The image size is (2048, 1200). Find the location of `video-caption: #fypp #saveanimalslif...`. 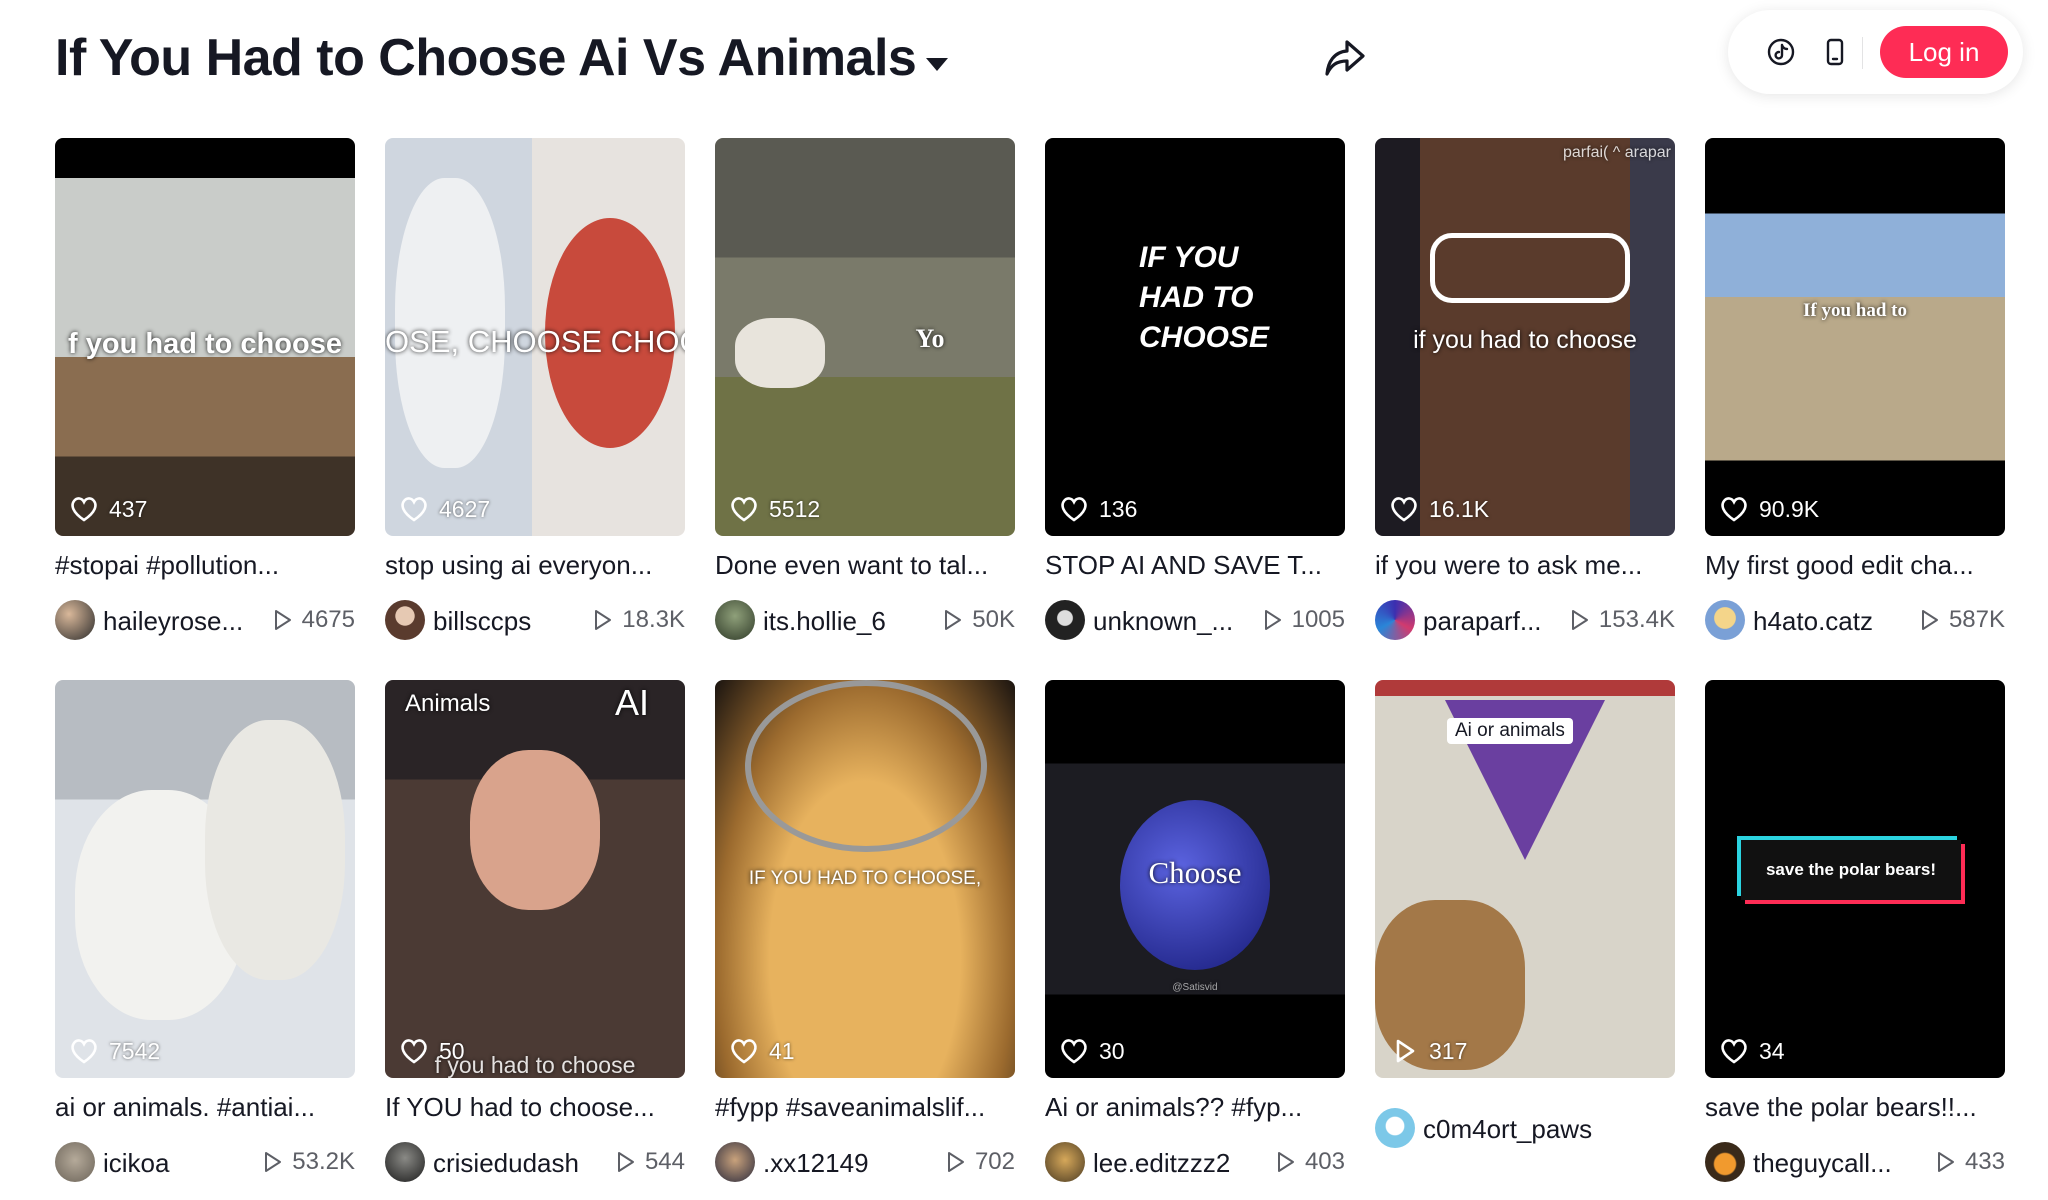

video-caption: #fypp #saveanimalslif... is located at coordinates (865, 1107).